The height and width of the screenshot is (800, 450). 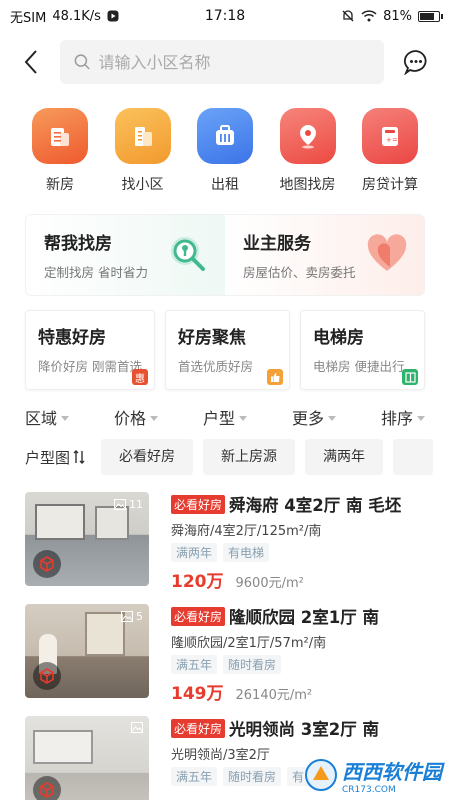 What do you see at coordinates (218, 418) in the screenshot?
I see `filter-layout-label: 户型` at bounding box center [218, 418].